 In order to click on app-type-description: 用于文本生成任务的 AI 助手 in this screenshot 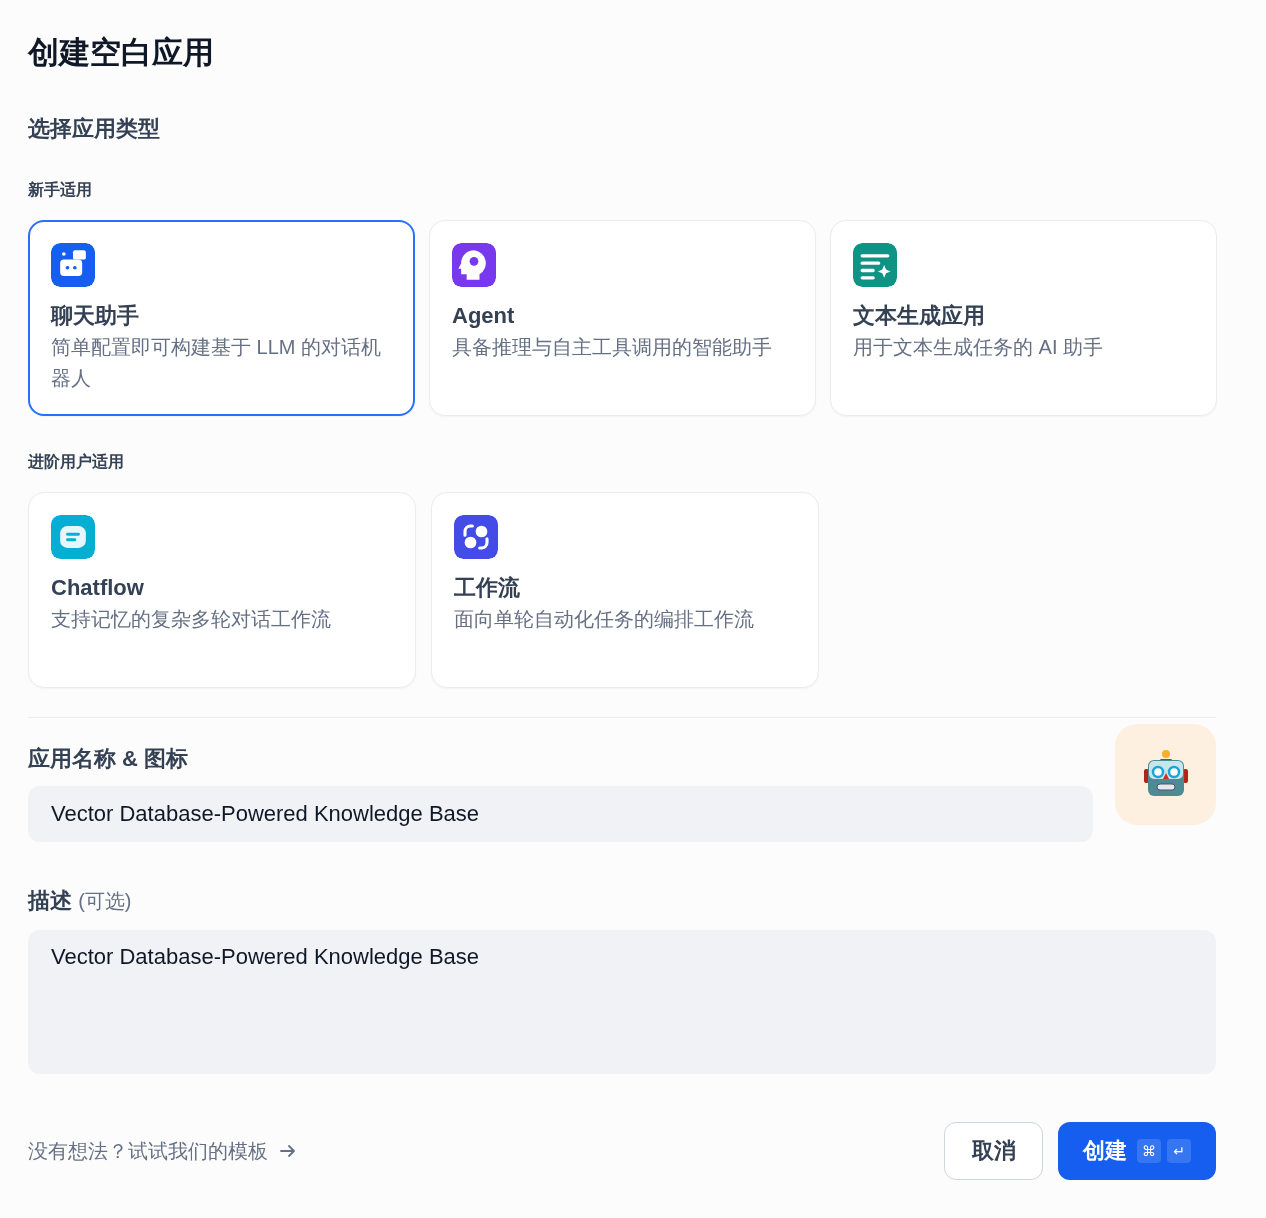, I will do `click(978, 347)`.